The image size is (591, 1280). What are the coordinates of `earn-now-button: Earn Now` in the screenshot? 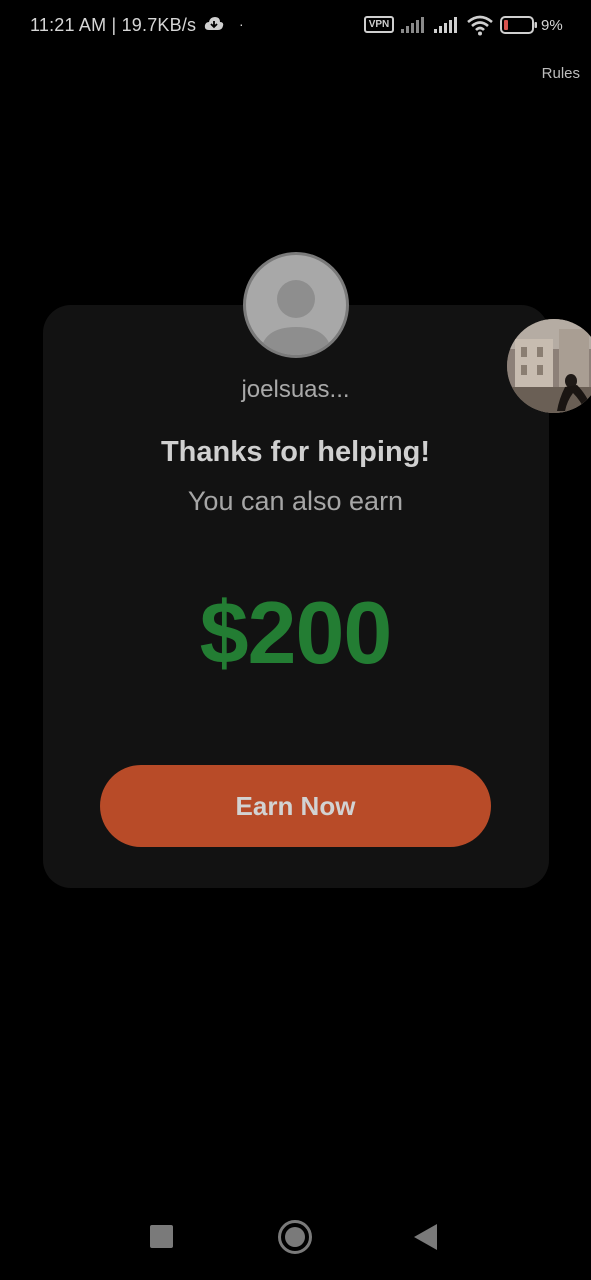 It's located at (295, 806).